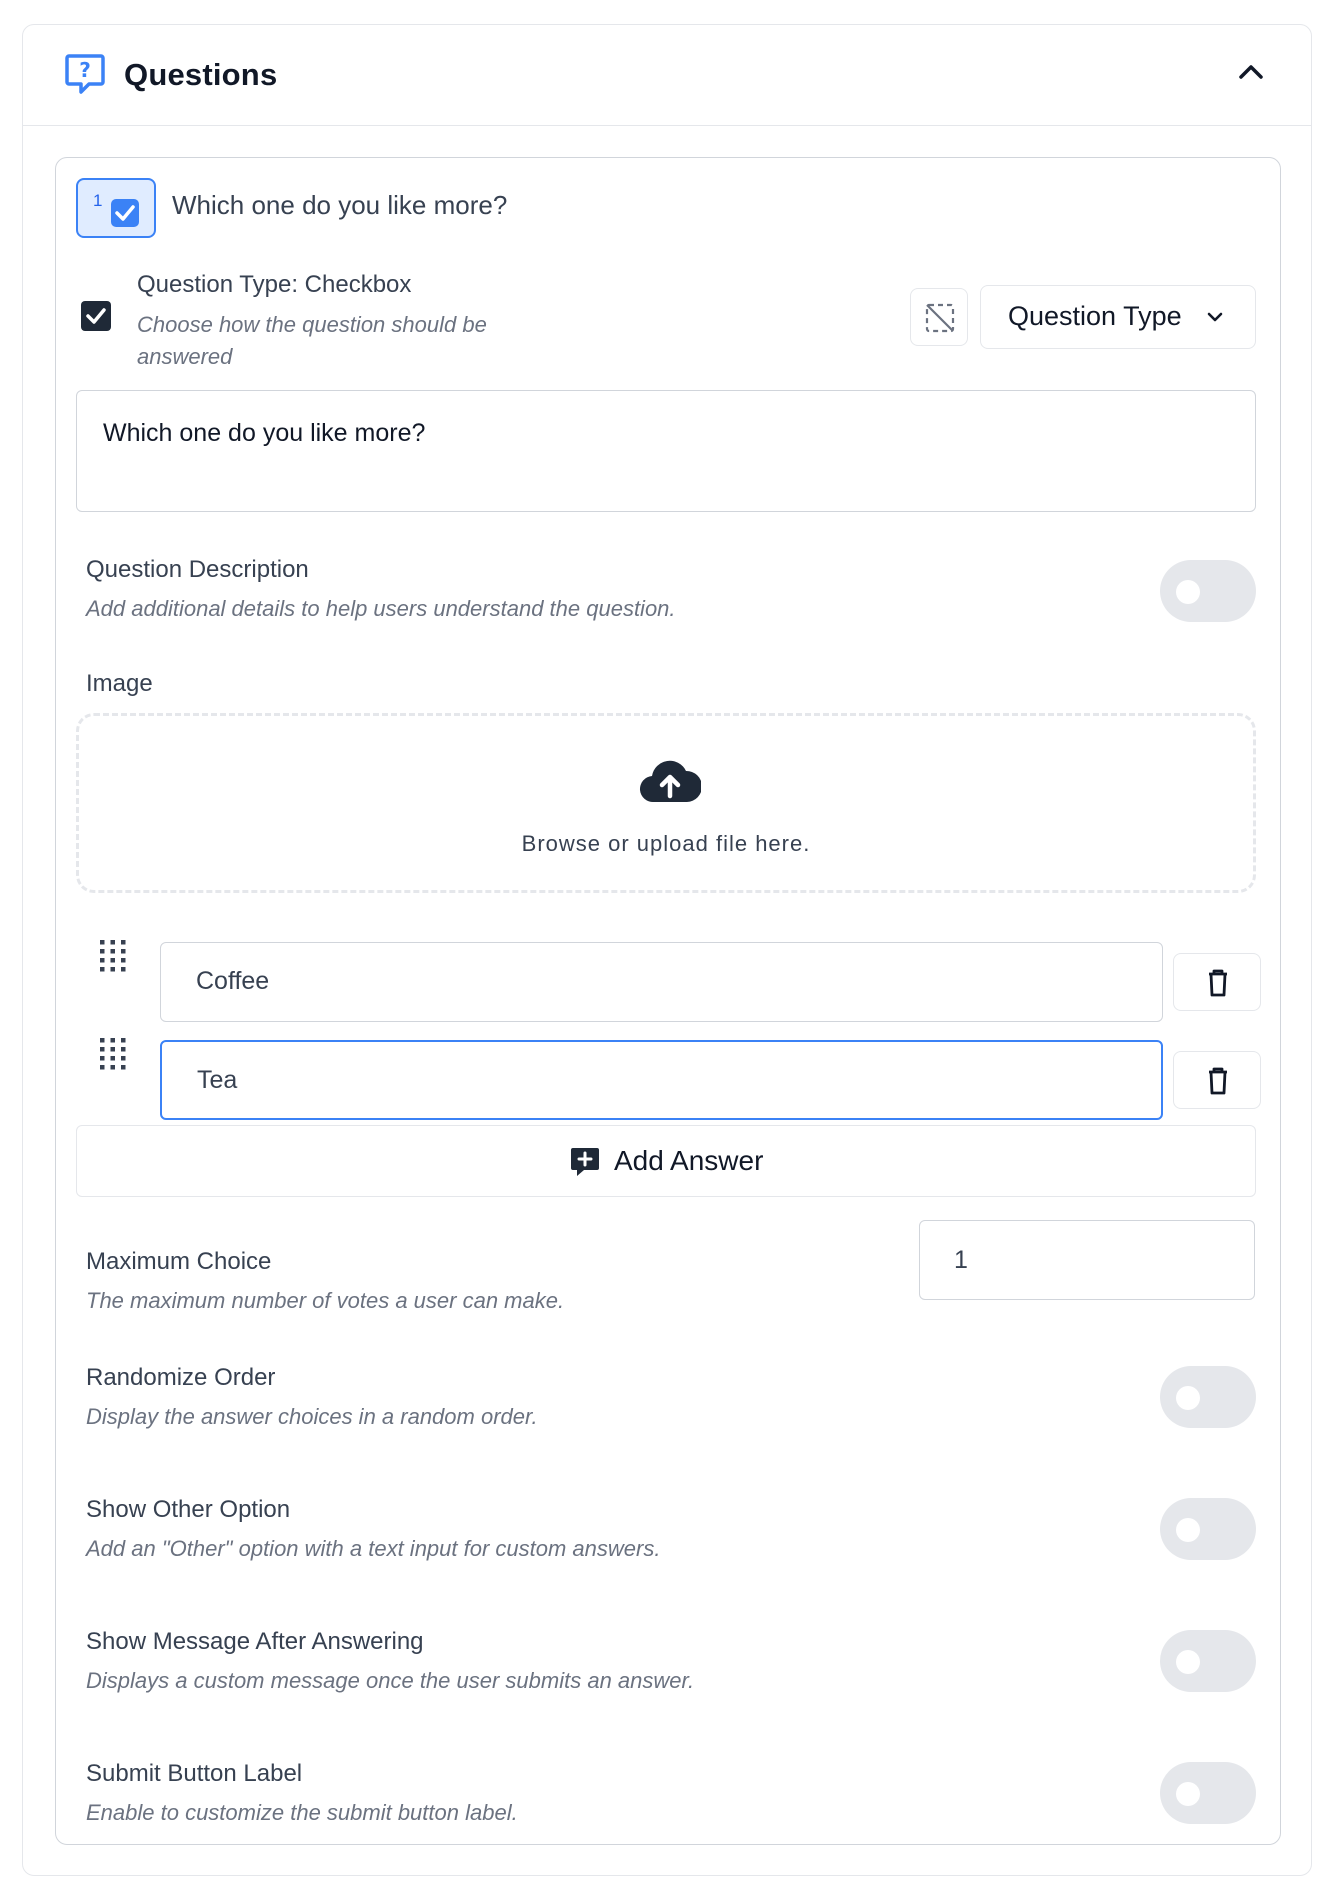 This screenshot has width=1334, height=1896. Describe the element at coordinates (217, 1080) in the screenshot. I see `answer-value-2: Tea` at that location.